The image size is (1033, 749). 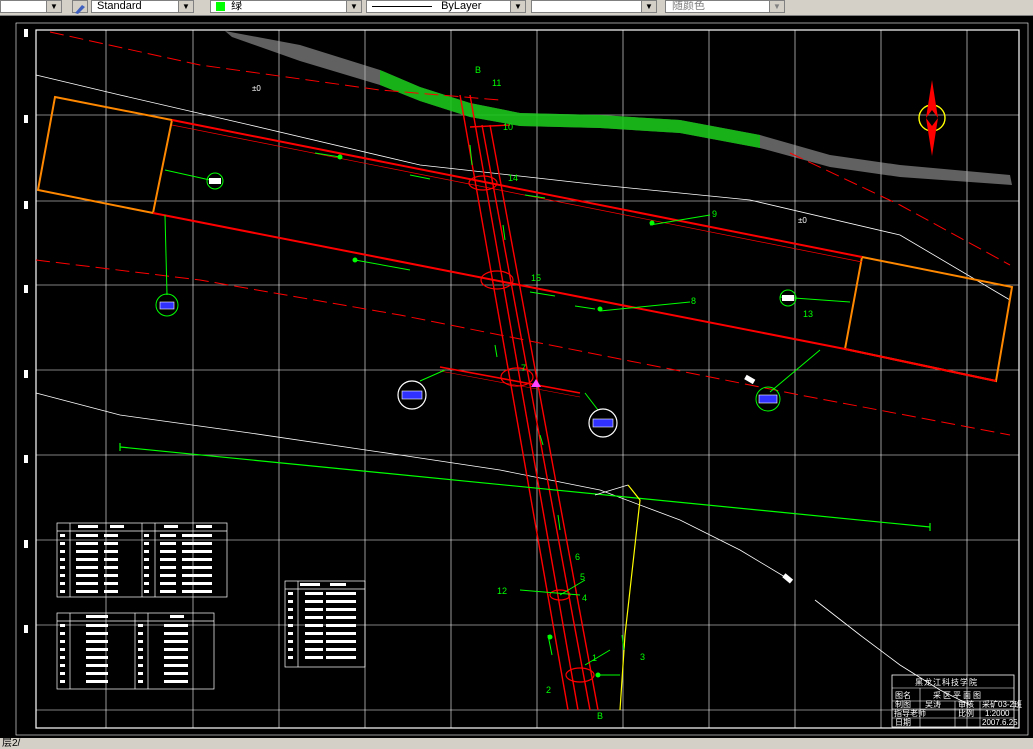 I want to click on north-arrow-icon, so click(x=932, y=118).